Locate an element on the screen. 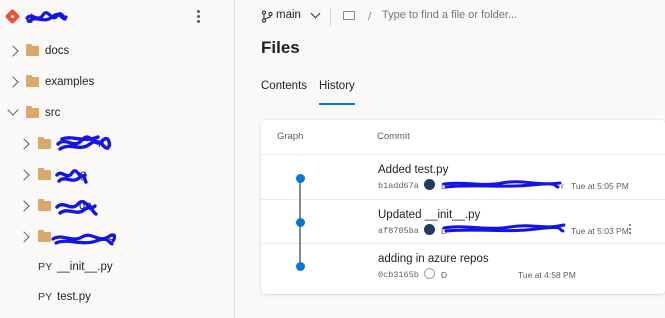  commit-time: Tue at 5:05 PM is located at coordinates (600, 186).